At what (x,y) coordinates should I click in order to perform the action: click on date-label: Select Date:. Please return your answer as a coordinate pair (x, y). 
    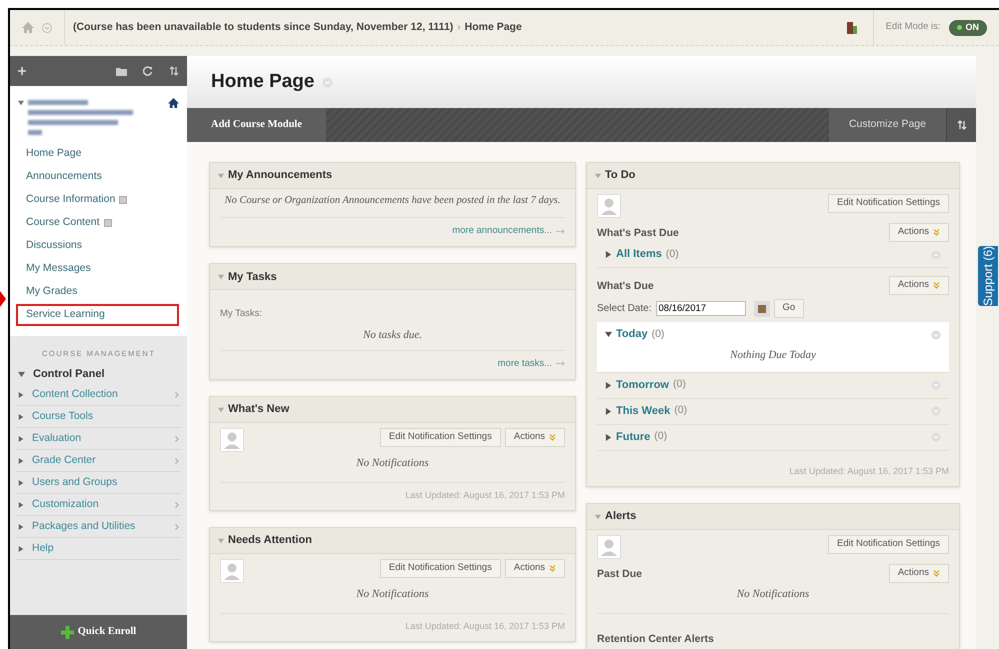
    Looking at the image, I should click on (624, 309).